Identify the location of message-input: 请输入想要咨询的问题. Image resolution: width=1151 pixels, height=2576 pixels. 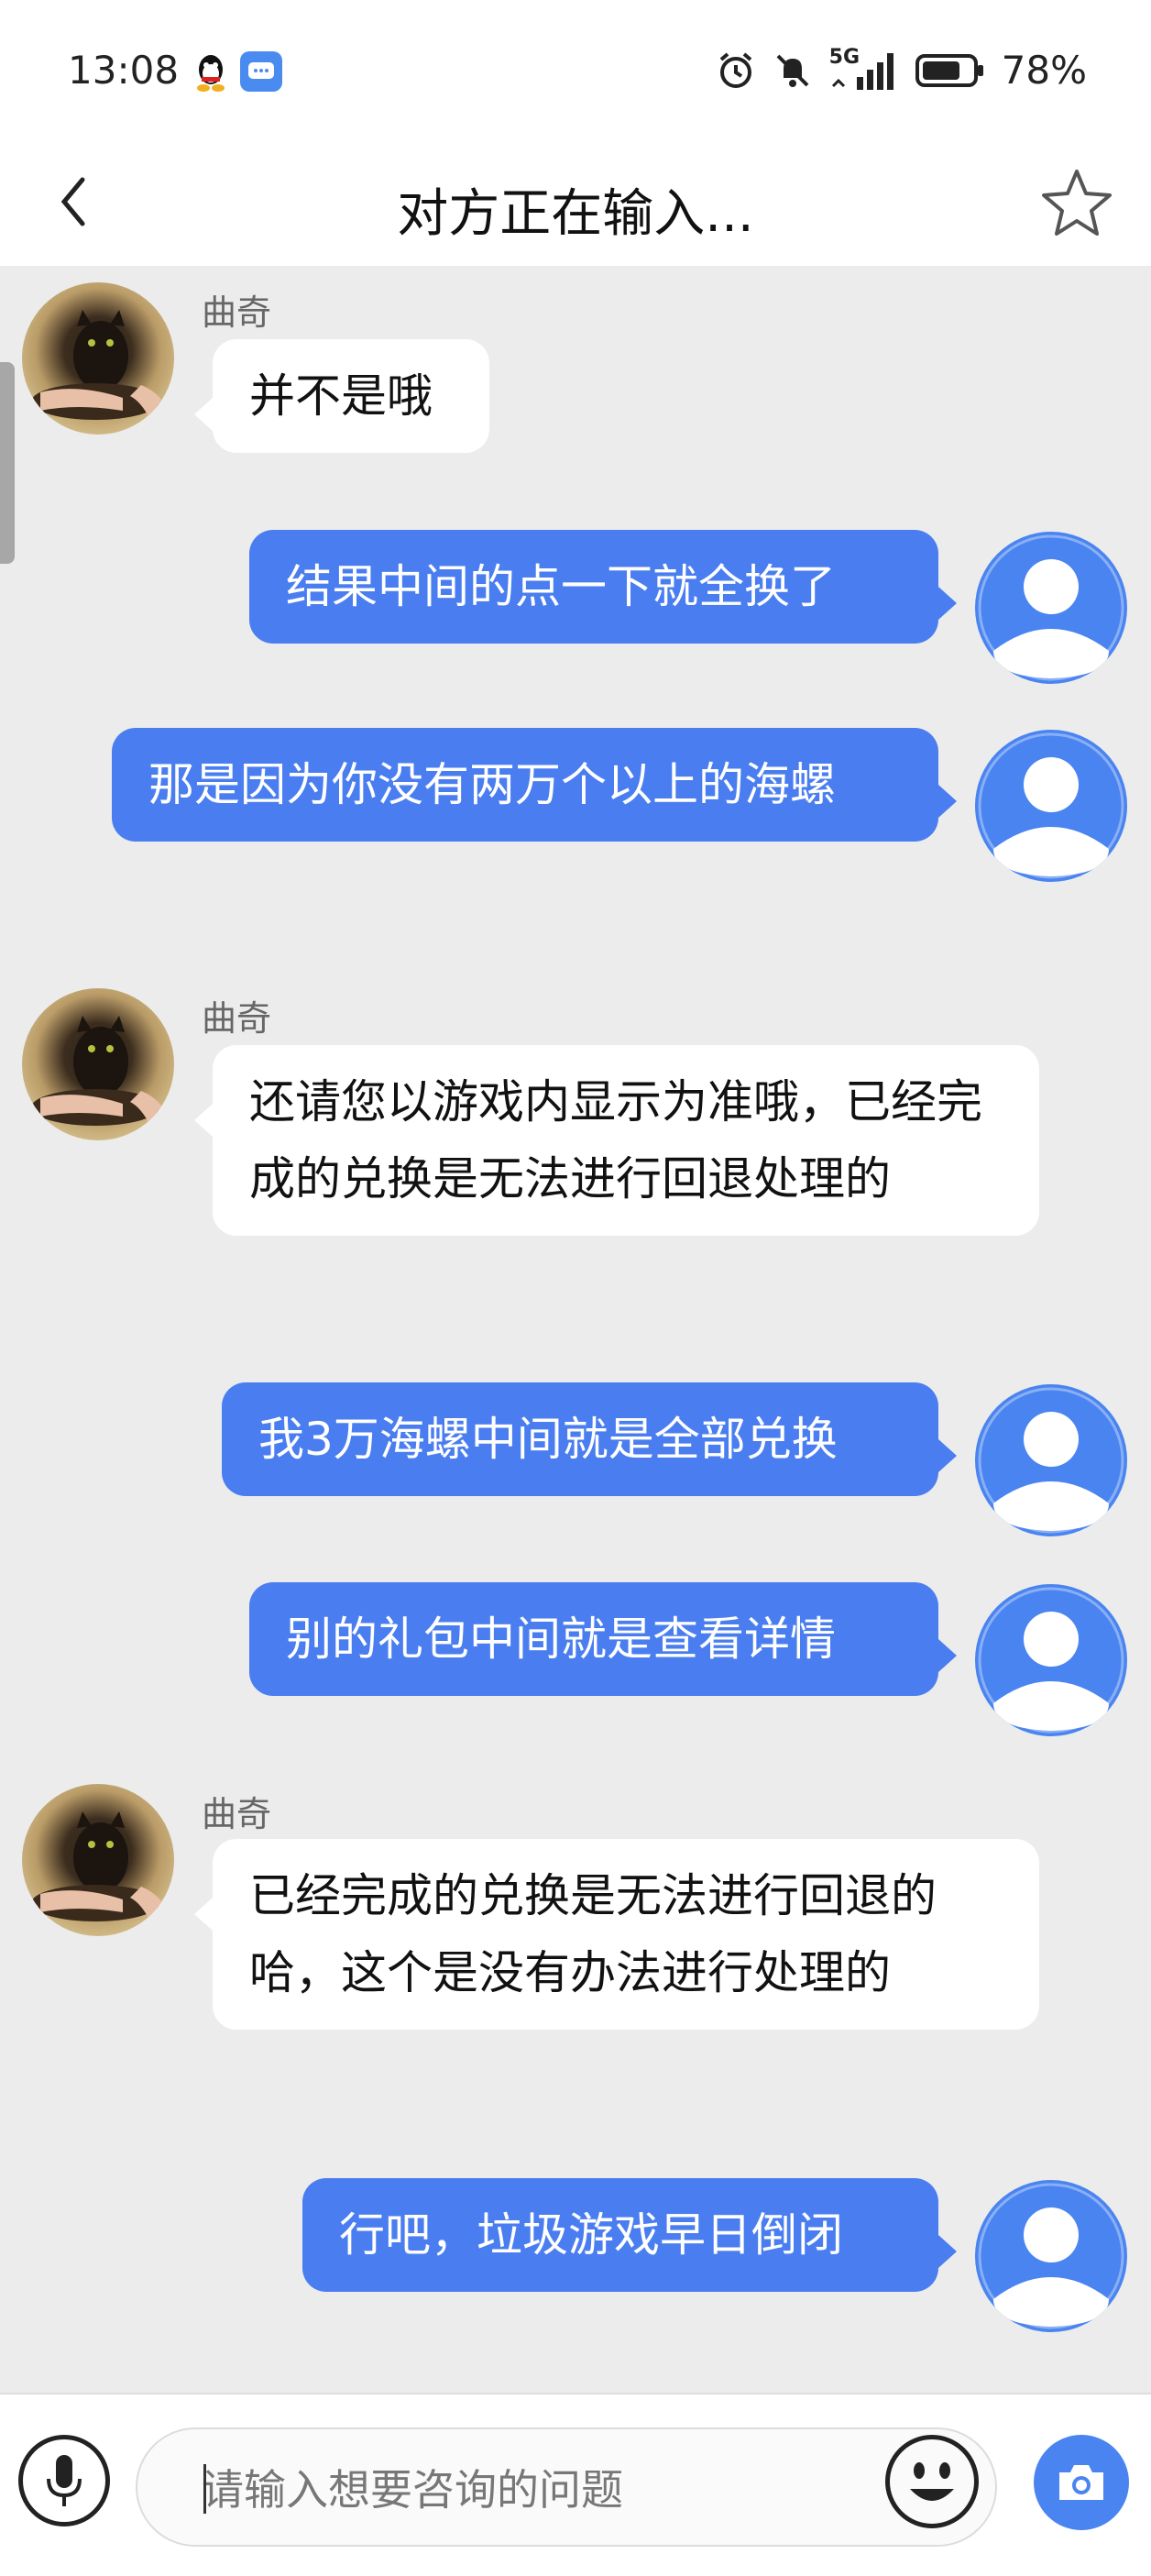
(566, 2487).